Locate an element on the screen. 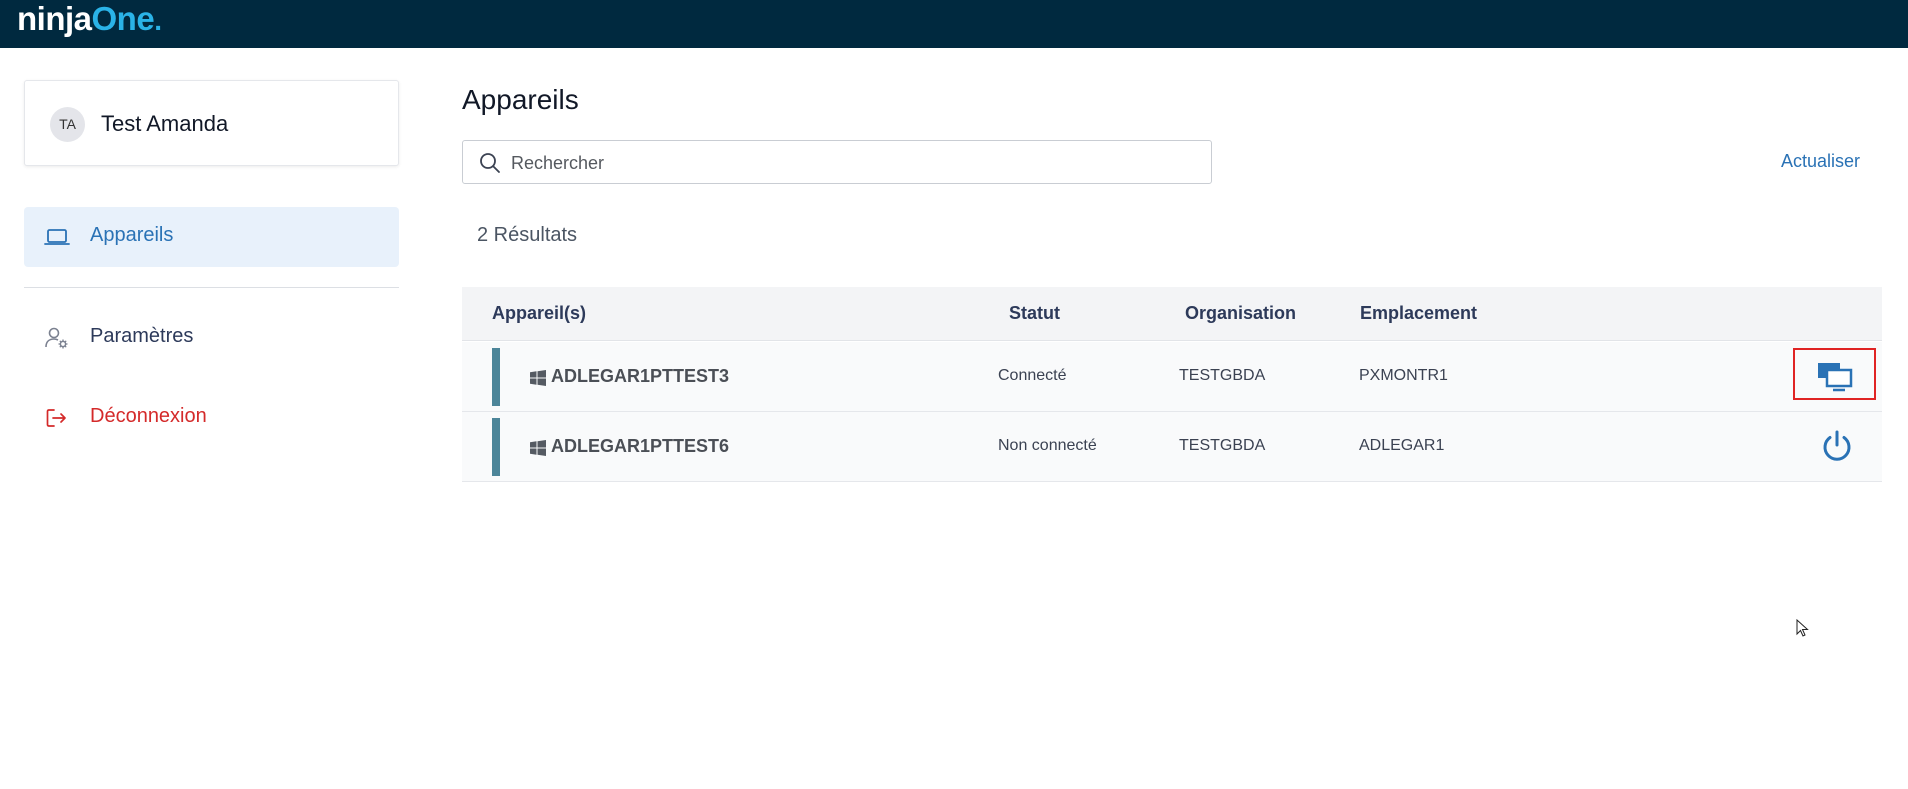 The width and height of the screenshot is (1908, 789). laptop-icon is located at coordinates (57, 237).